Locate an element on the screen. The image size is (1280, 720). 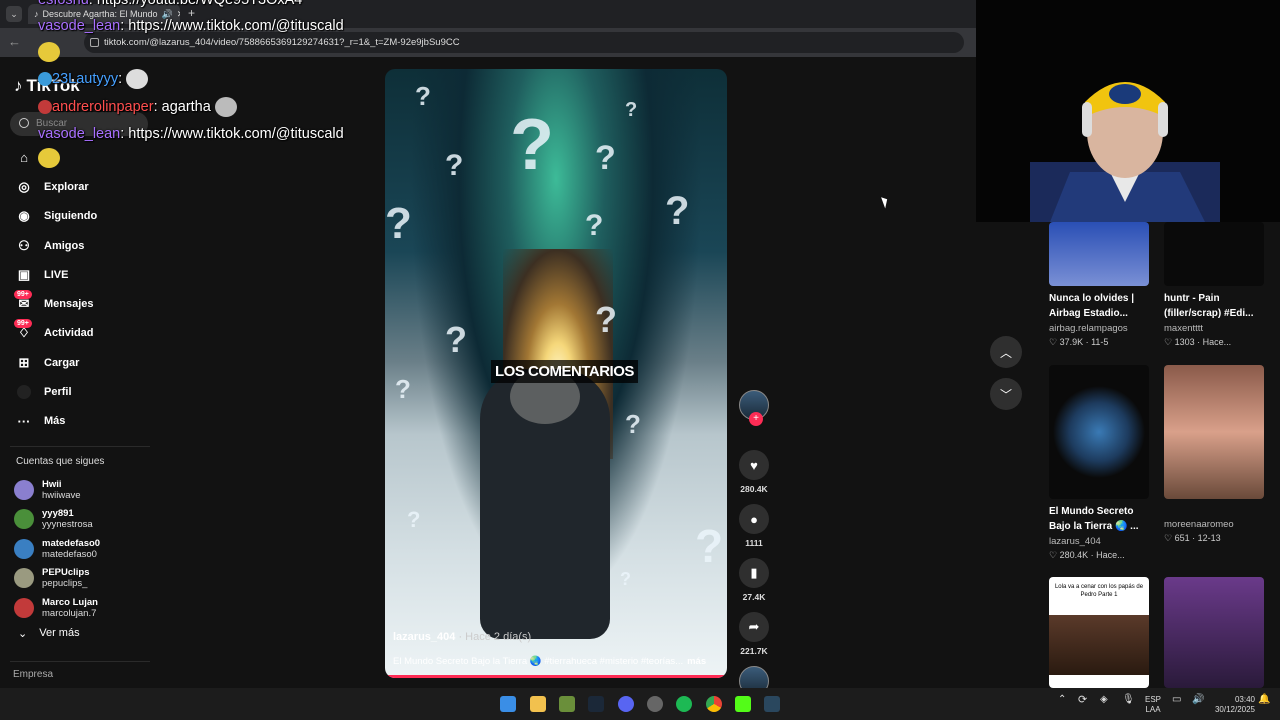
recommendation-stats: ♡ 651 · 12-13 is located at coordinates (1192, 538).